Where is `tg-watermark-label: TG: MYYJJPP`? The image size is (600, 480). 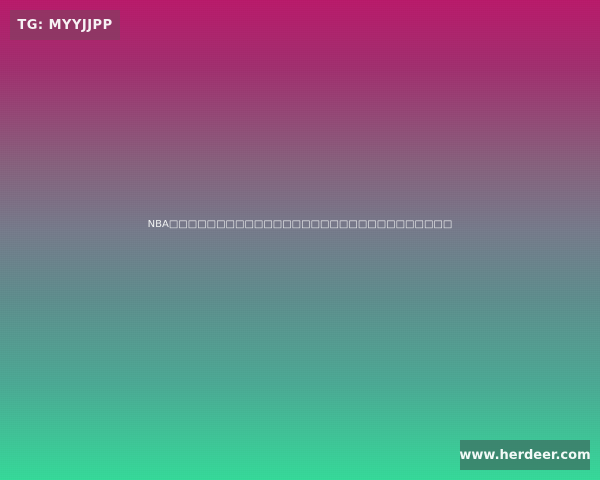 tg-watermark-label: TG: MYYJJPP is located at coordinates (65, 25).